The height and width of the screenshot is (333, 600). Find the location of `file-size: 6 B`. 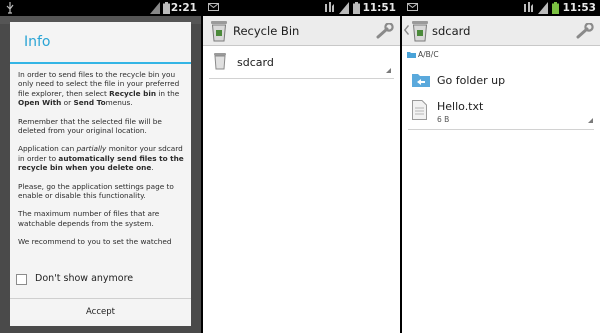

file-size: 6 B is located at coordinates (443, 119).